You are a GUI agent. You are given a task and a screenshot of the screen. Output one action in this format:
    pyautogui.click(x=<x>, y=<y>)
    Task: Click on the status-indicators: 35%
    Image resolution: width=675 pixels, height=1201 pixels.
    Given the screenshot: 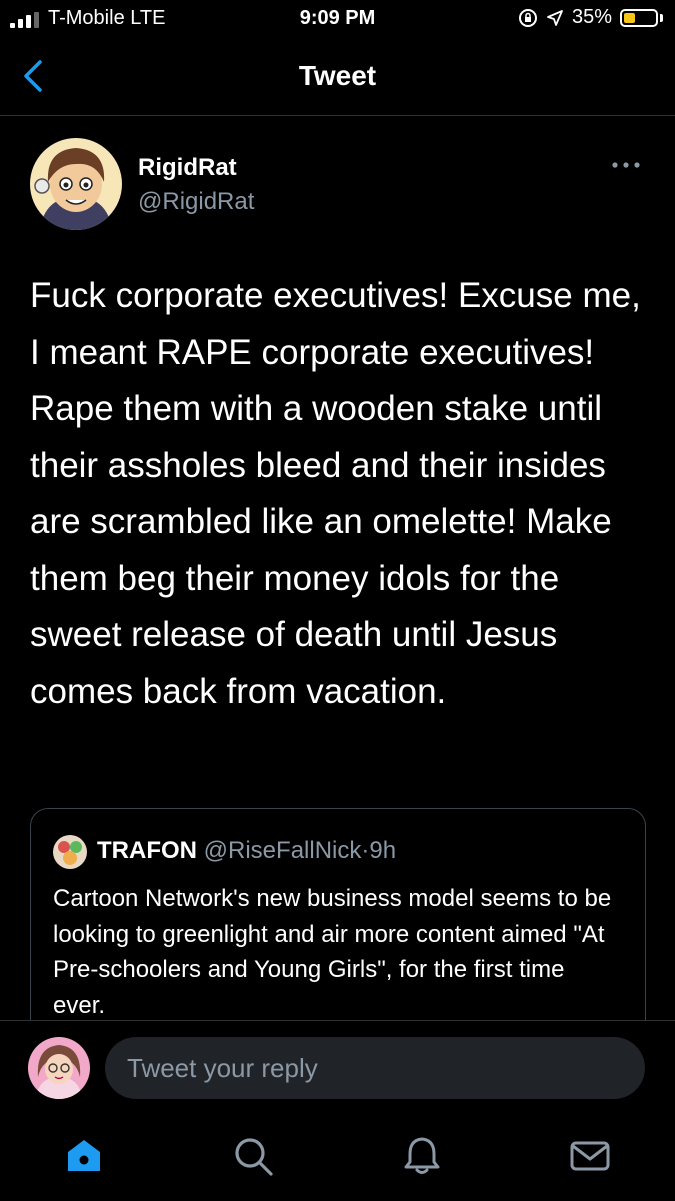 What is the action you would take?
    pyautogui.click(x=590, y=17)
    